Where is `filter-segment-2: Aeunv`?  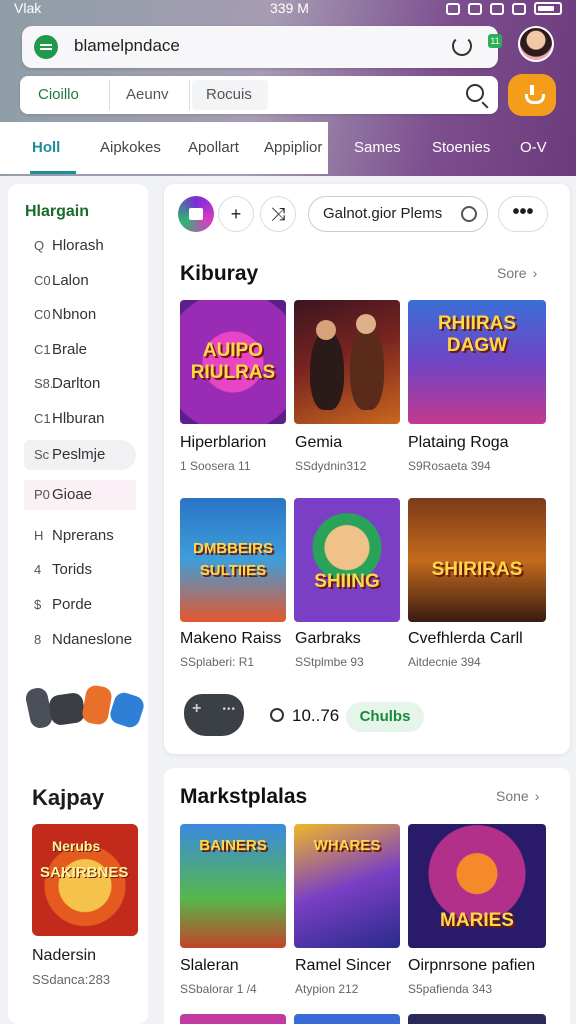 filter-segment-2: Aeunv is located at coordinates (151, 95).